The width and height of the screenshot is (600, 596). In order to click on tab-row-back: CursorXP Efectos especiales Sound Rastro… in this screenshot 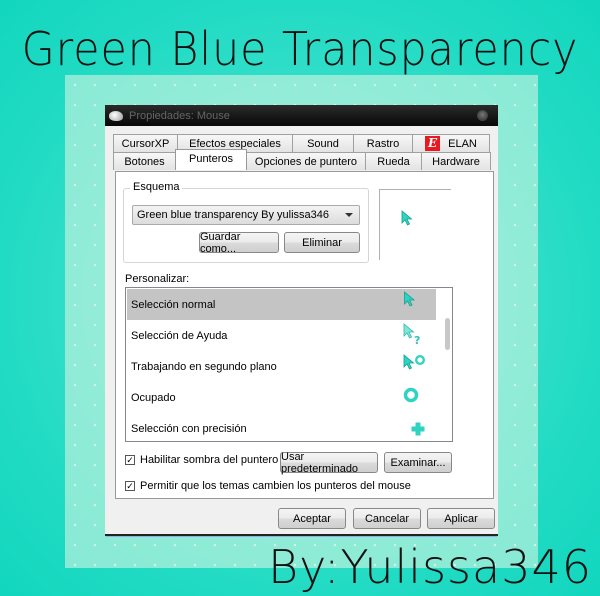, I will do `click(303, 143)`.